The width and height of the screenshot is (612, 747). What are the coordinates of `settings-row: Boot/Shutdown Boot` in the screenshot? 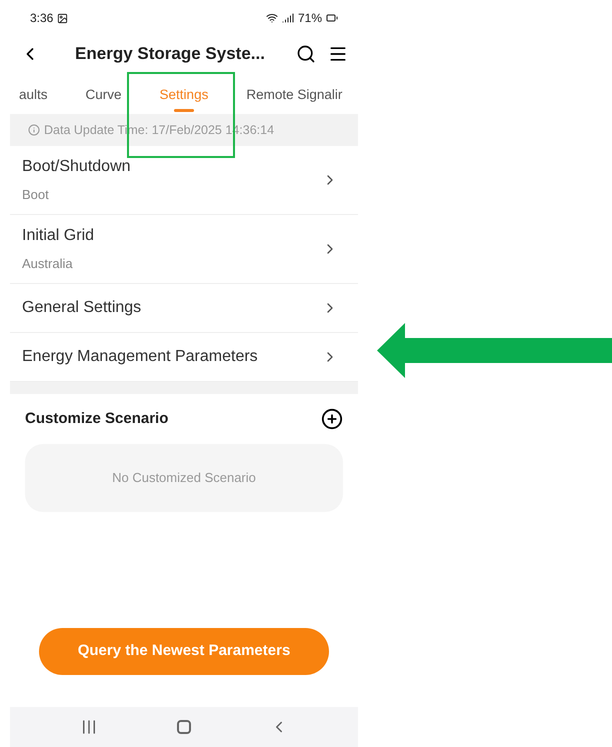 It's located at (184, 180).